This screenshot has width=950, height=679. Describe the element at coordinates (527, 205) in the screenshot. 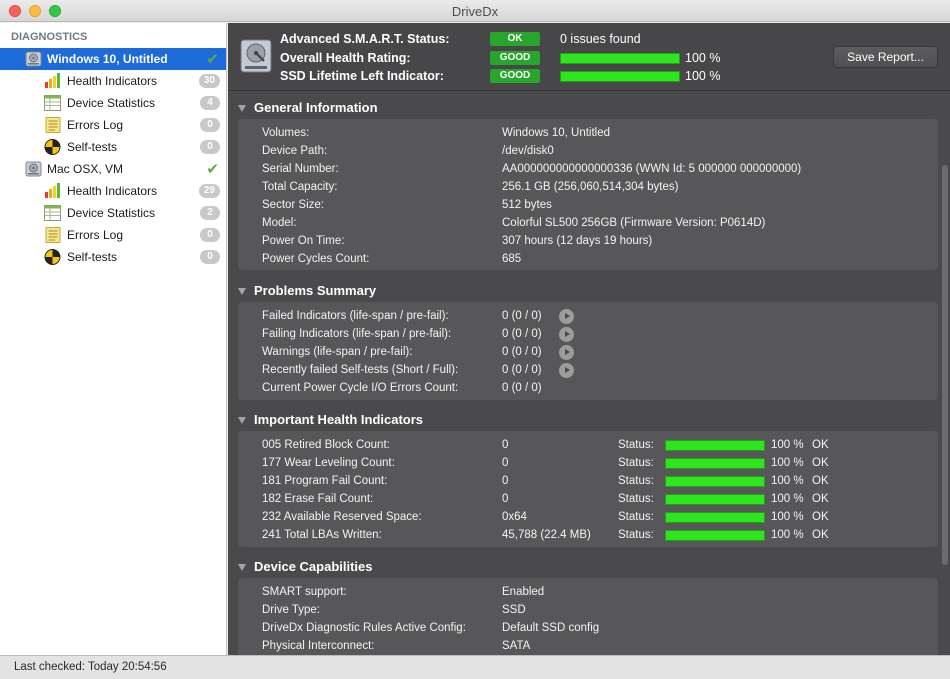

I see `info-value: 512 bytes` at that location.